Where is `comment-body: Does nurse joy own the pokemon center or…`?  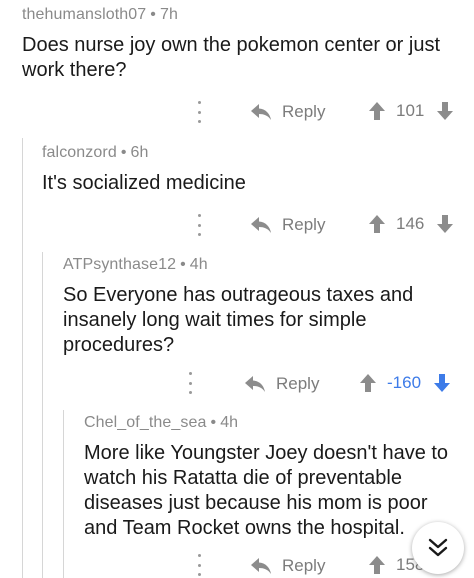 comment-body: Does nurse joy own the pokemon center or… is located at coordinates (231, 57).